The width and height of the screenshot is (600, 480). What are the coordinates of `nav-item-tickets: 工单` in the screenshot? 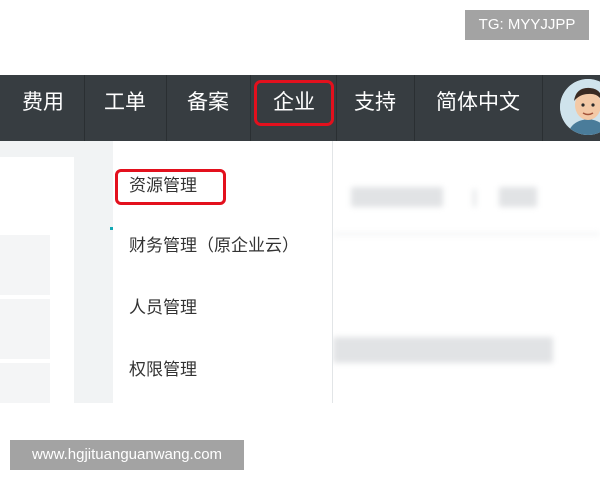 It's located at (125, 102).